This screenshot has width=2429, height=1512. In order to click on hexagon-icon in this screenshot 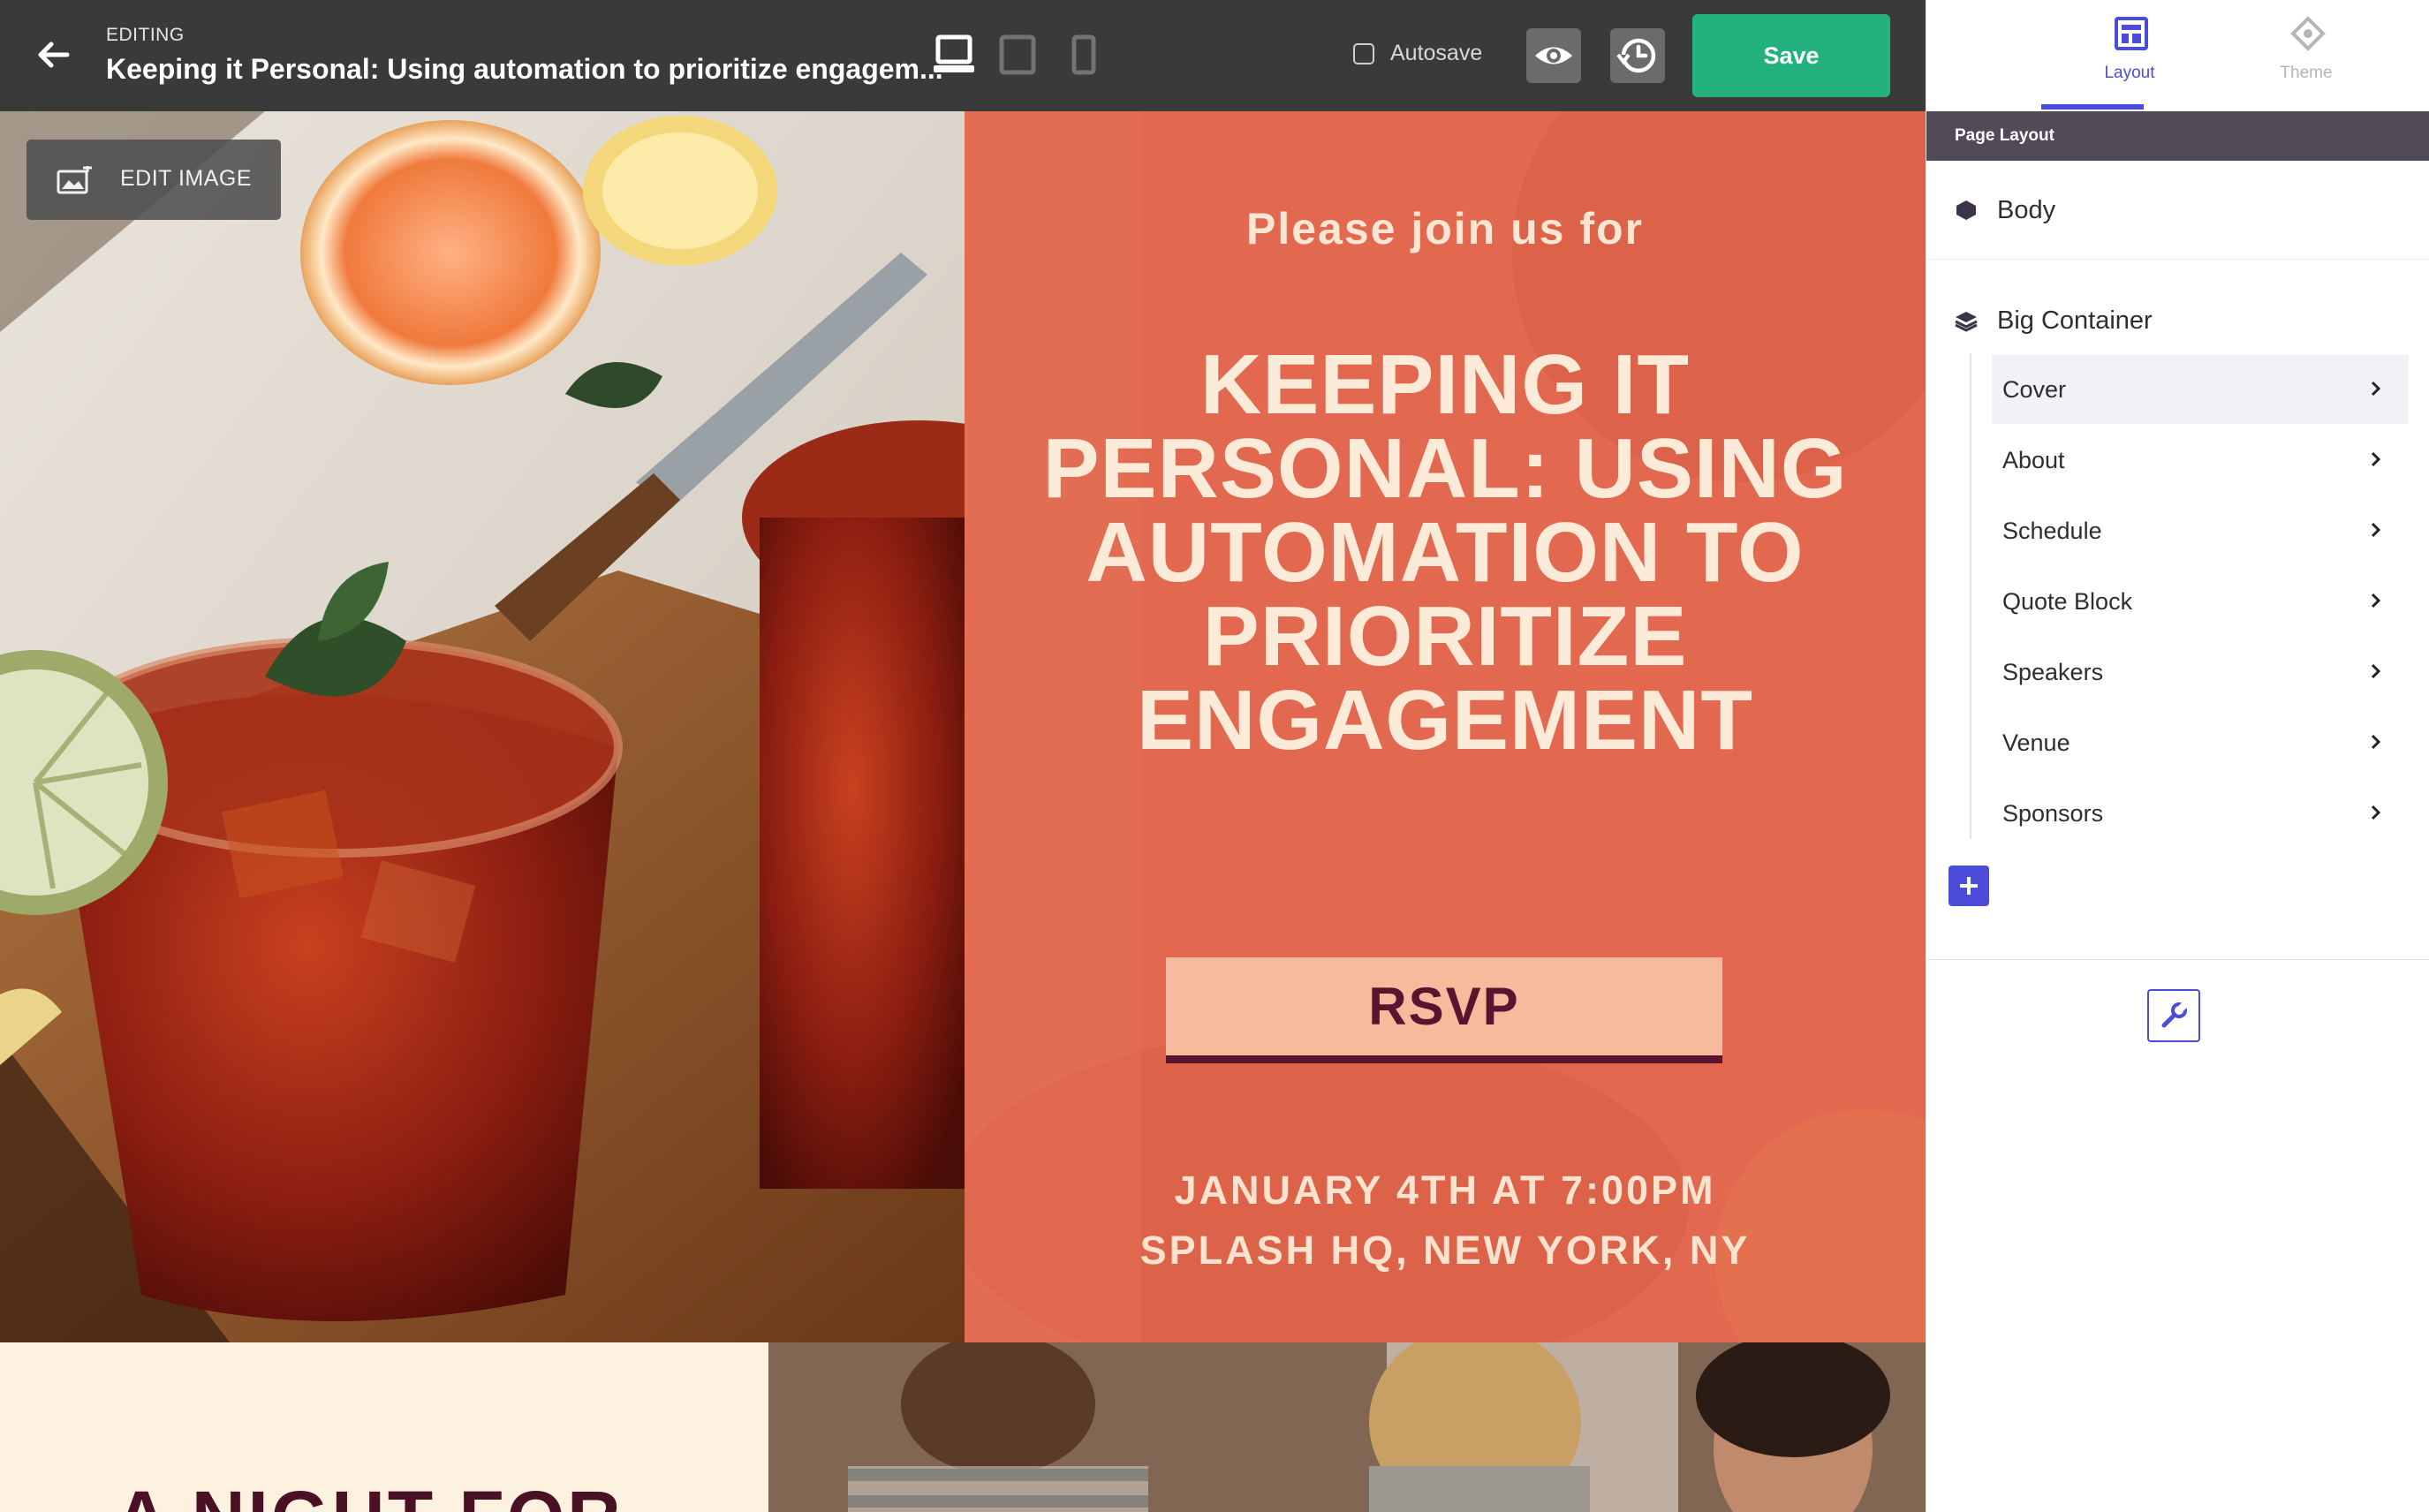, I will do `click(1966, 210)`.